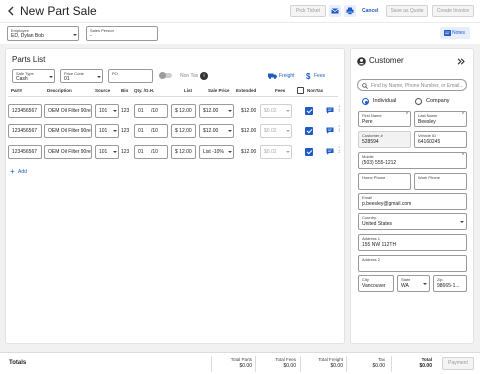  I want to click on address-1-value: 155 NW 112TH, so click(379, 245).